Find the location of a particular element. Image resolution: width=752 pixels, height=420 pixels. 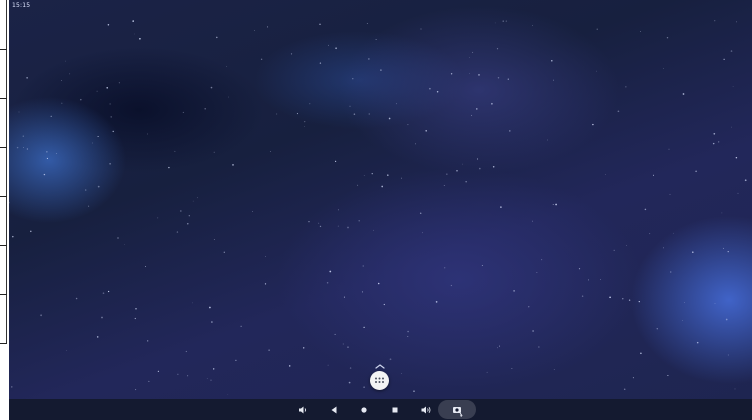

screenshot-icon is located at coordinates (458, 412).